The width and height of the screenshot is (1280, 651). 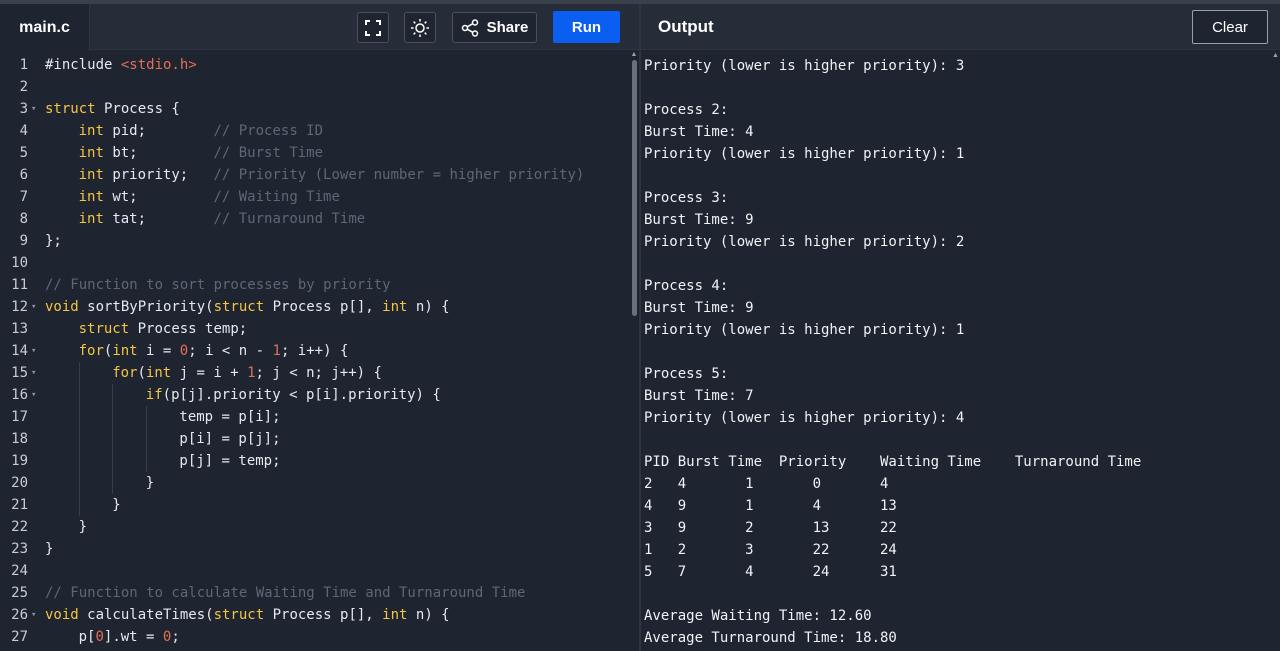 I want to click on code-token: // Waiting Time, so click(x=276, y=197).